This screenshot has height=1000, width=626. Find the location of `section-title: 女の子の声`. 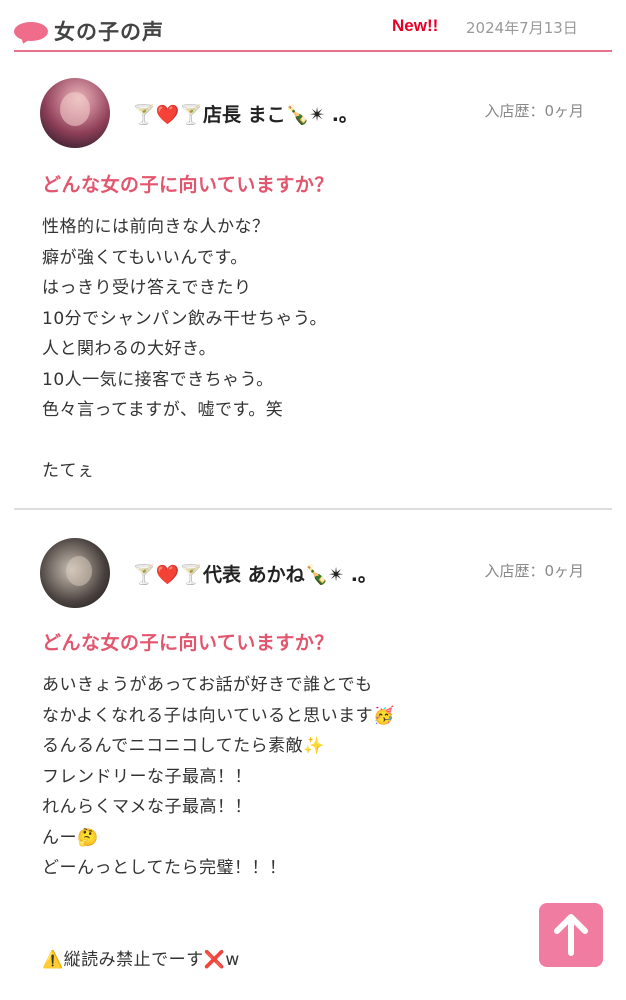

section-title: 女の子の声 is located at coordinates (109, 32).